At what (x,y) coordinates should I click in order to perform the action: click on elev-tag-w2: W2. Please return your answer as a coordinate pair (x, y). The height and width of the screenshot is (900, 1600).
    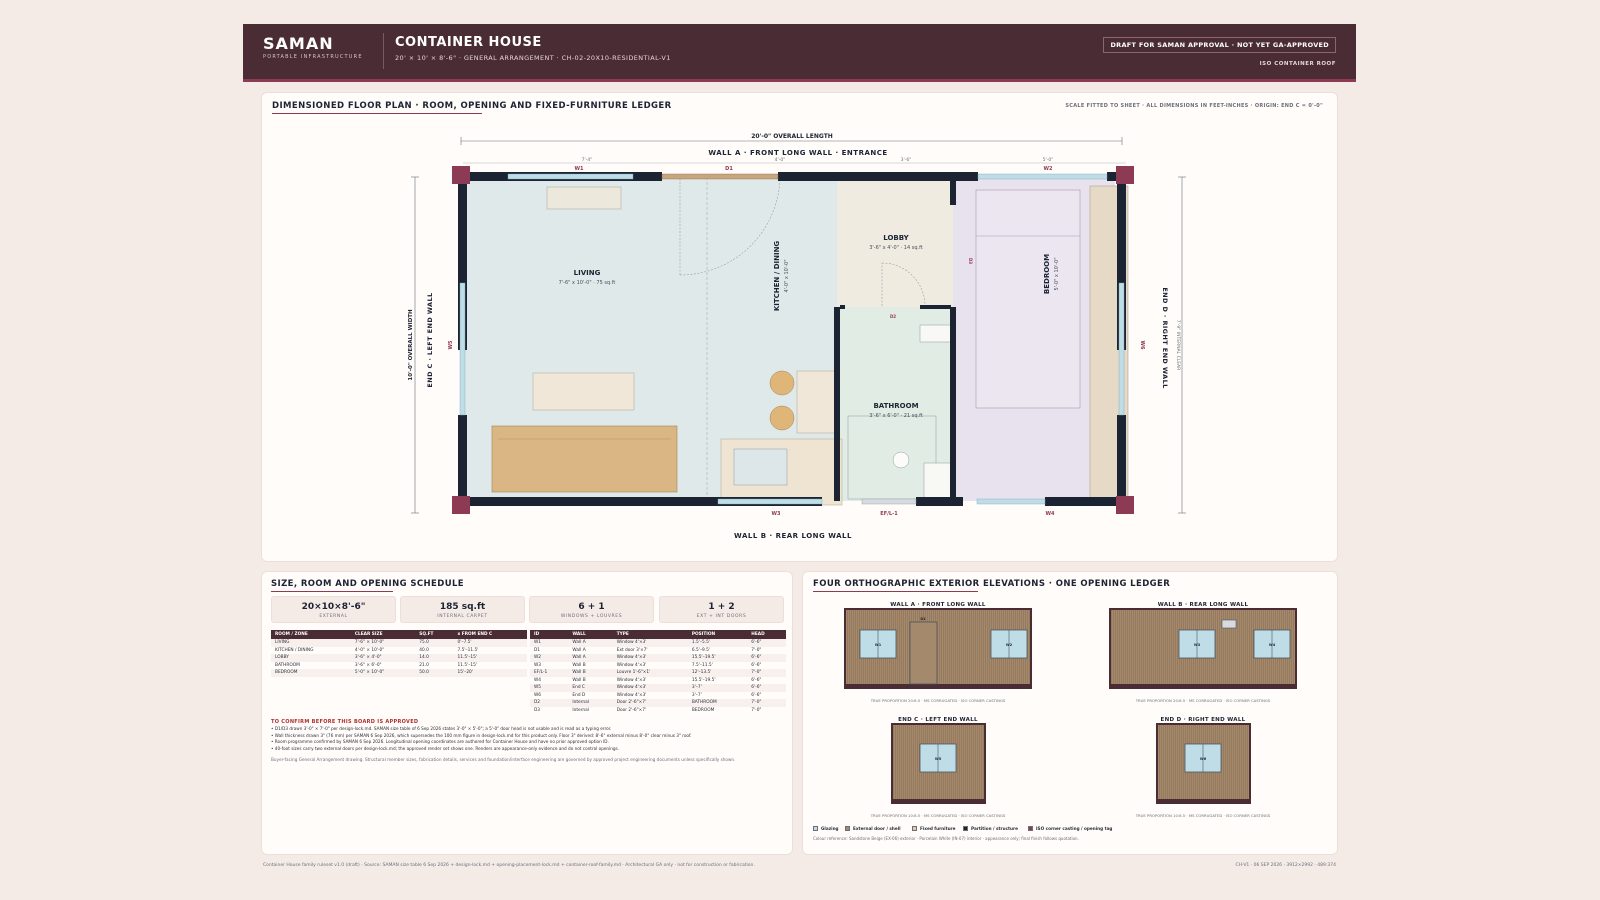
    Looking at the image, I should click on (1009, 645).